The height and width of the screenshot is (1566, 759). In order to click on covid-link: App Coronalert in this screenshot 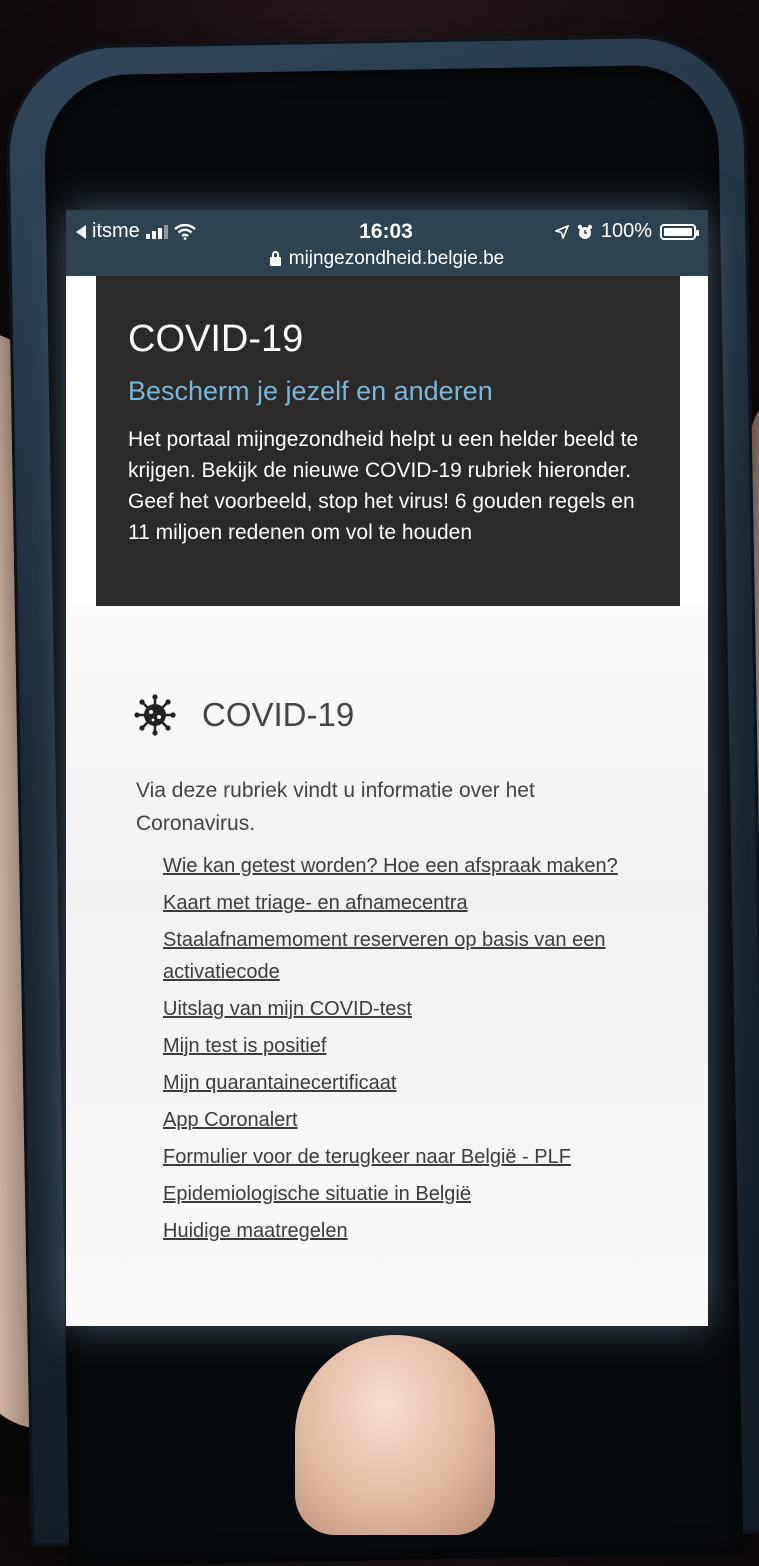, I will do `click(230, 1120)`.